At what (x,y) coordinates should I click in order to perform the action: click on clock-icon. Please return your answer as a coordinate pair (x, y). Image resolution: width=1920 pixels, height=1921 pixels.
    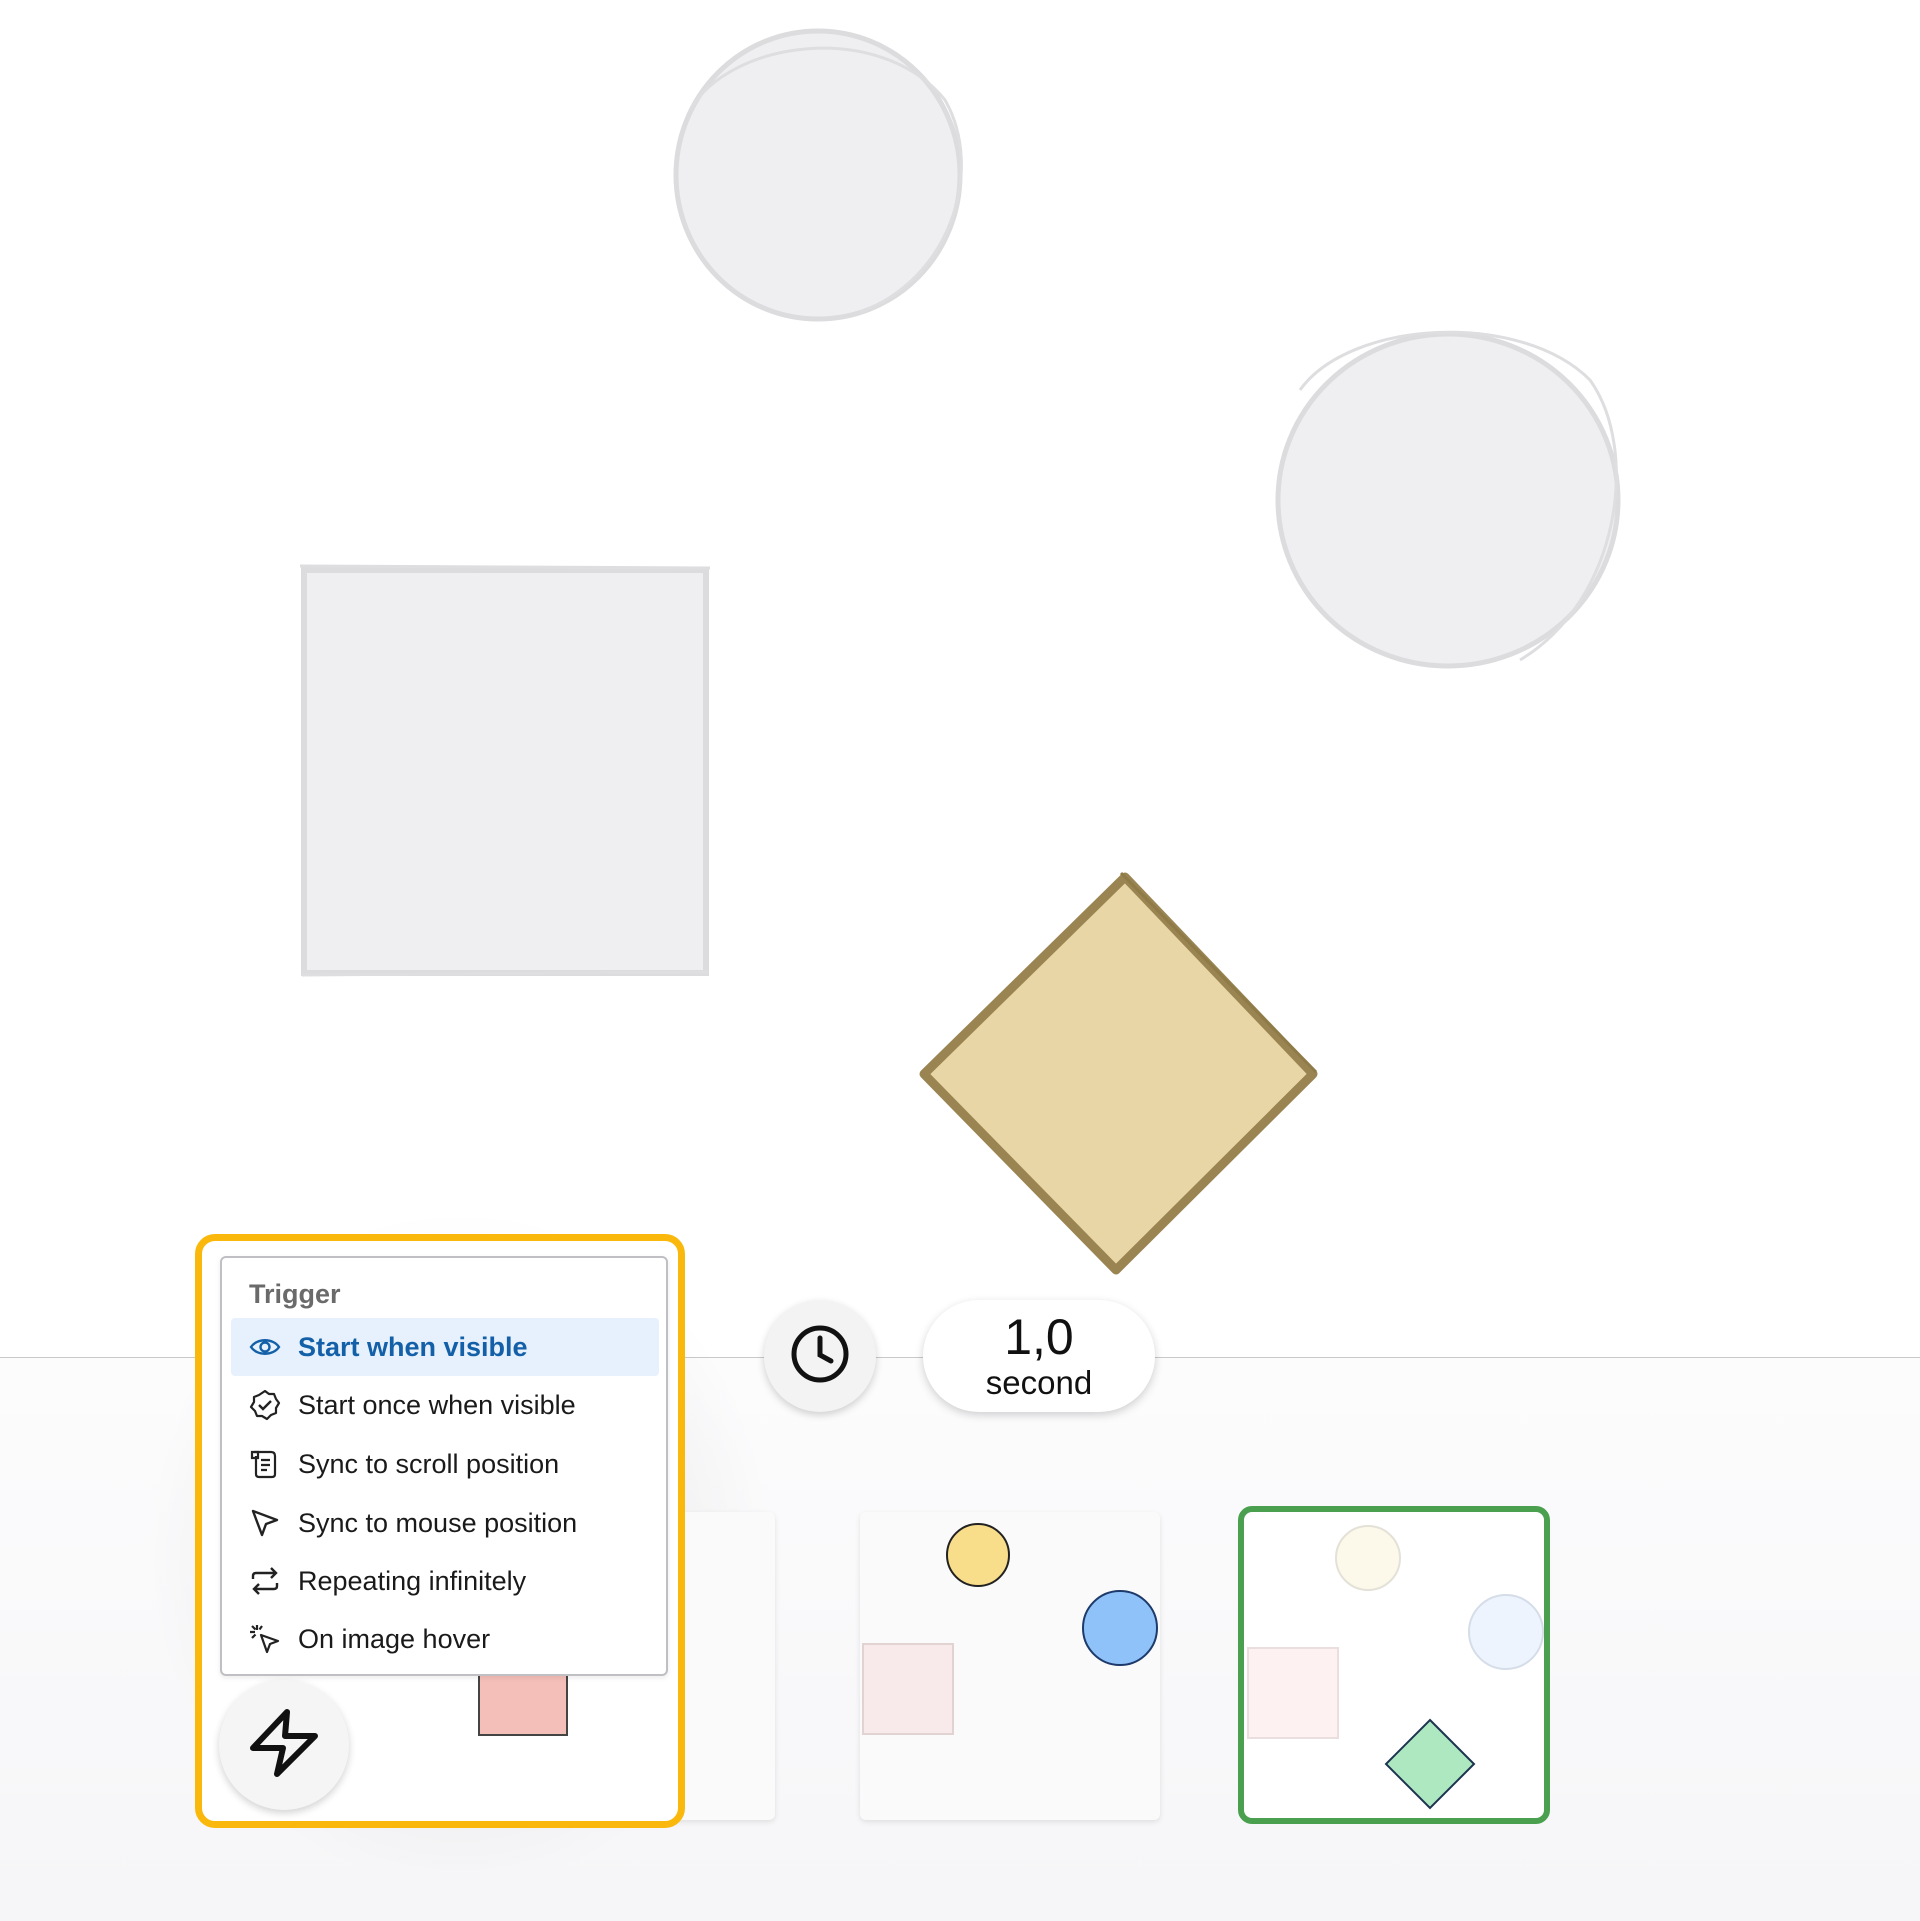
    Looking at the image, I should click on (820, 1356).